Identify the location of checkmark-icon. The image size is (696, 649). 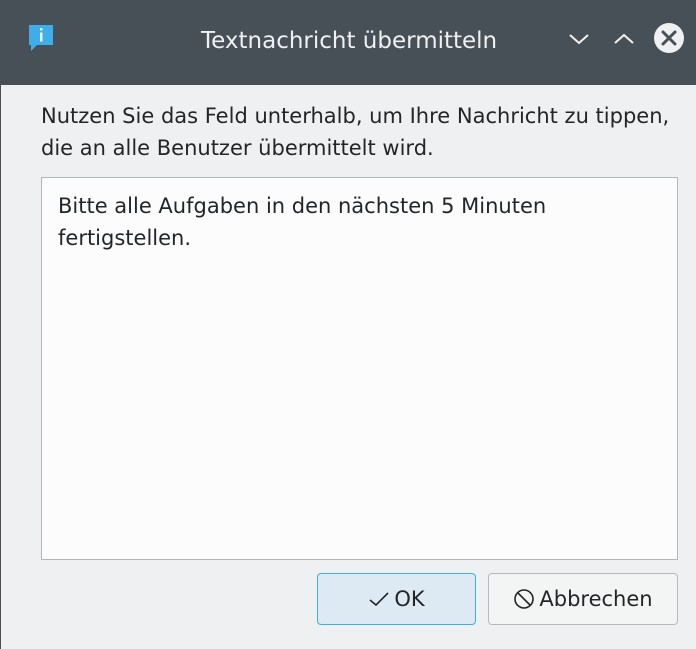
(379, 599).